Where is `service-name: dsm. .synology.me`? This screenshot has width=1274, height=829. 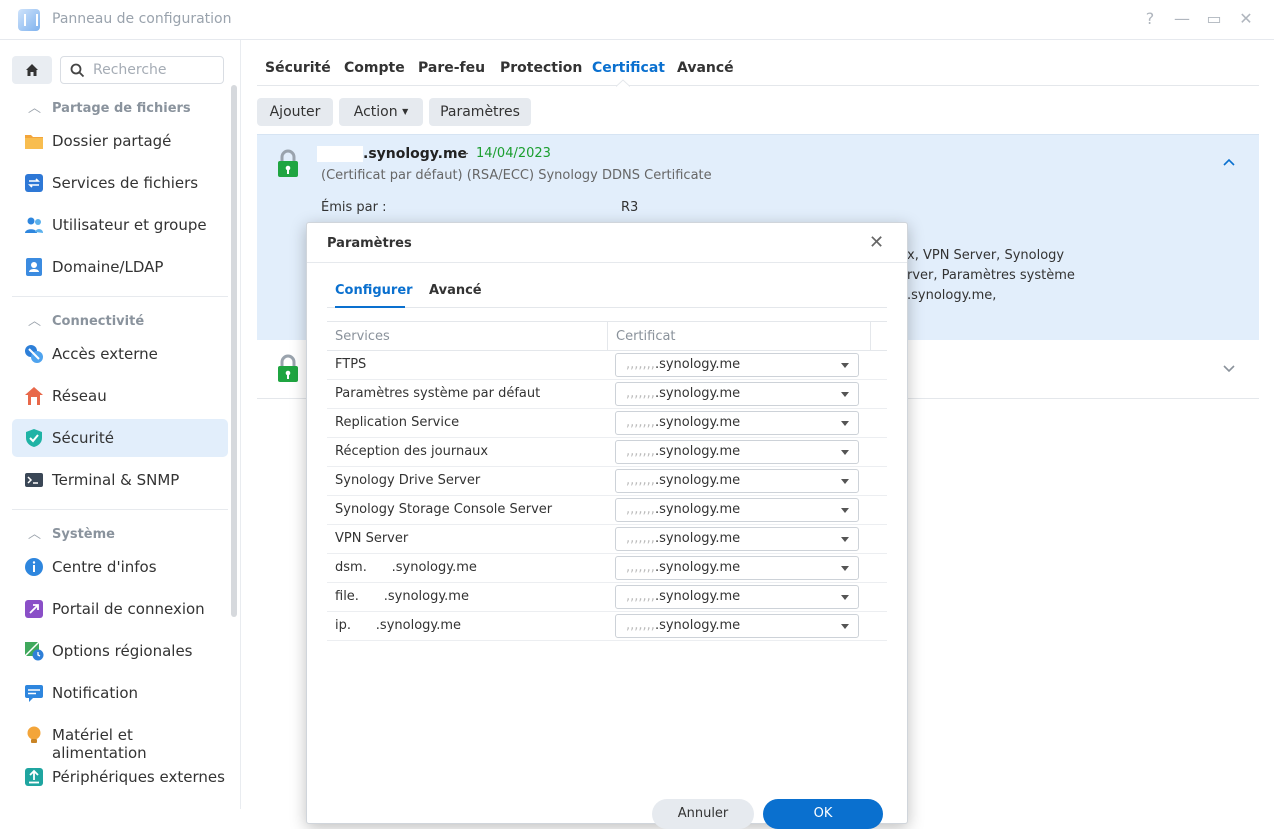 service-name: dsm. .synology.me is located at coordinates (406, 567).